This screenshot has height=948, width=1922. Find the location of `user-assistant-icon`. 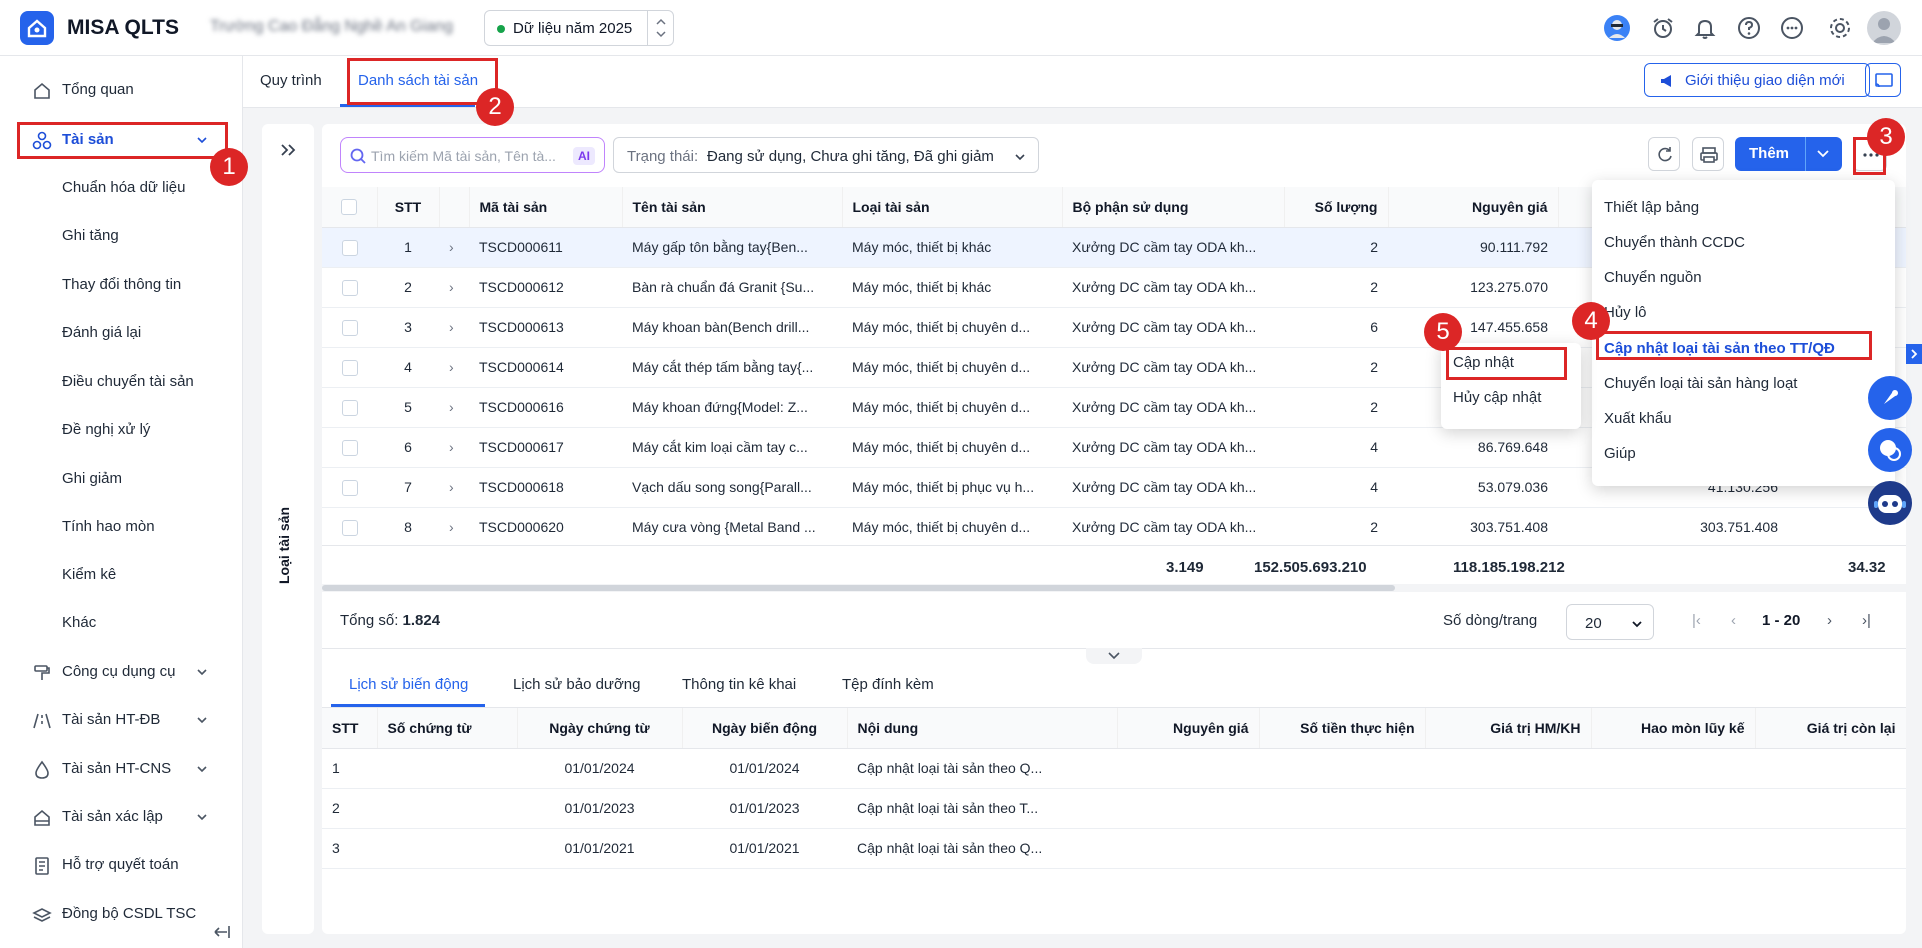

user-assistant-icon is located at coordinates (1617, 28).